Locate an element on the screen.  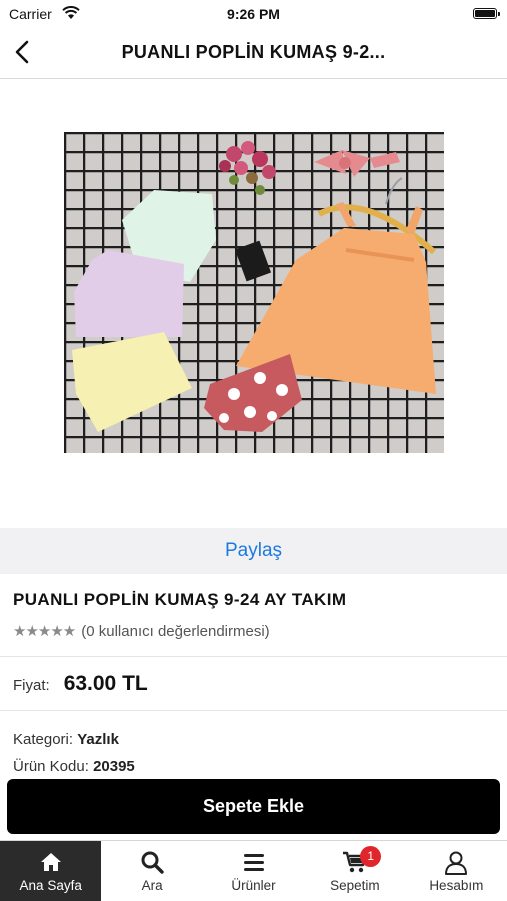
clock: 9:26 PM is located at coordinates (253, 14).